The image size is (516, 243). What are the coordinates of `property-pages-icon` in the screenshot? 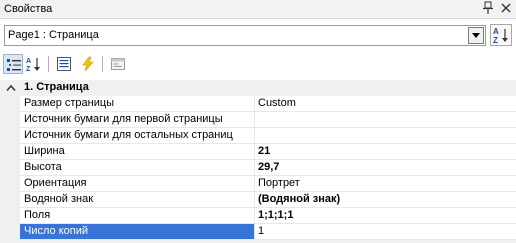 It's located at (118, 64).